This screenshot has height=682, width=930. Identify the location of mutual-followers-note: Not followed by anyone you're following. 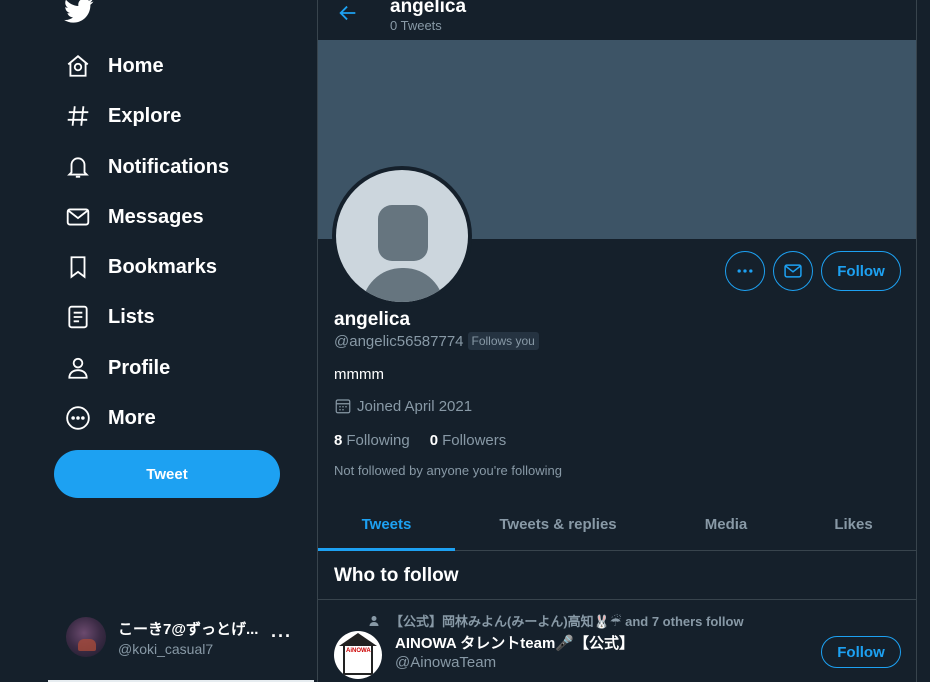
(448, 470).